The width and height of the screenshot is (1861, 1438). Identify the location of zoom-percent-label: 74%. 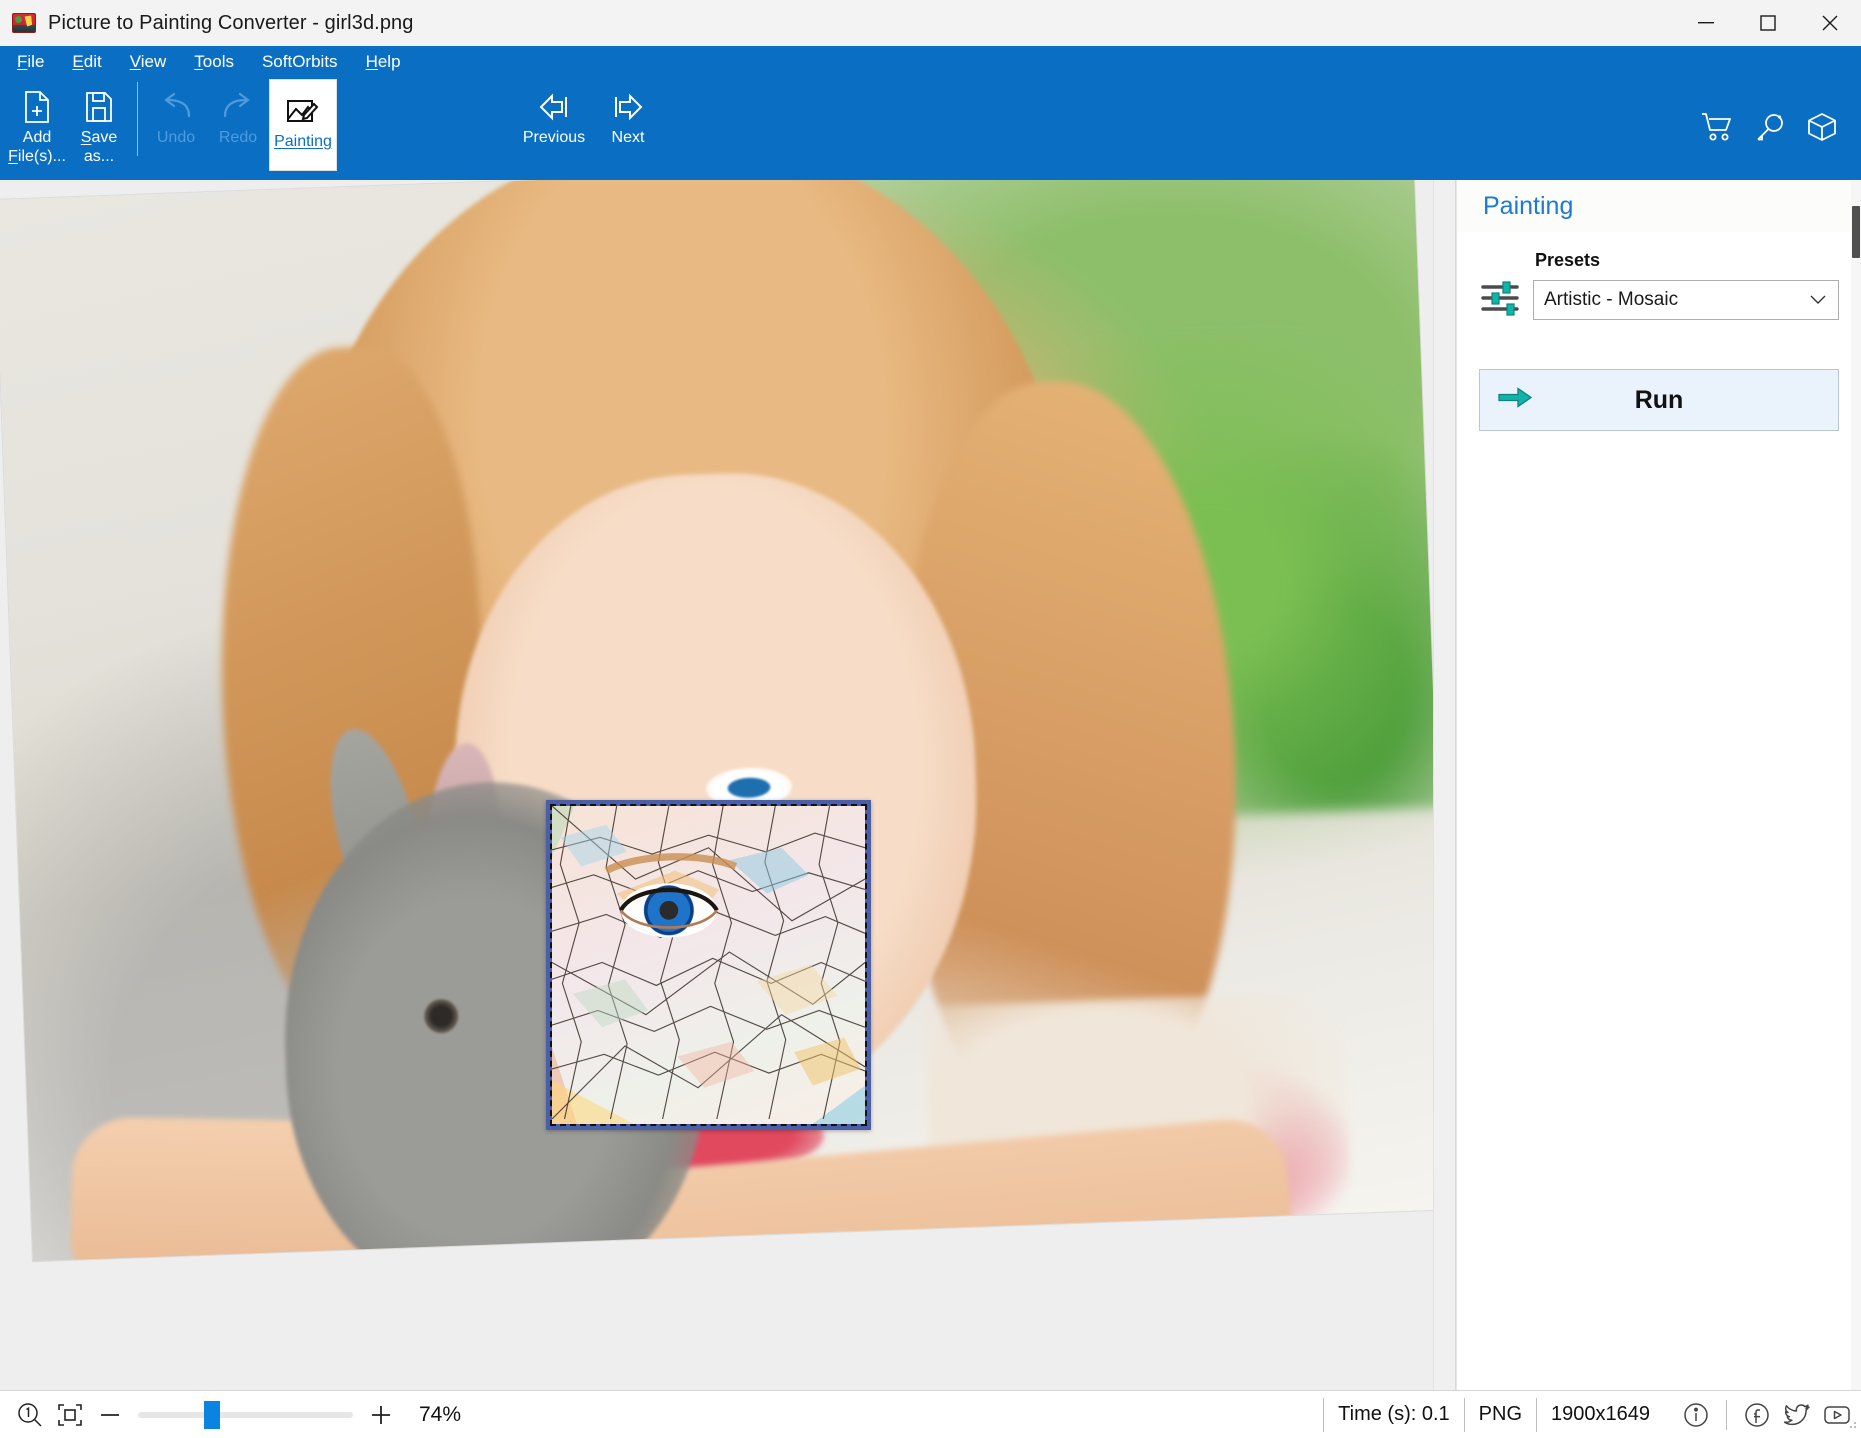
(440, 1414).